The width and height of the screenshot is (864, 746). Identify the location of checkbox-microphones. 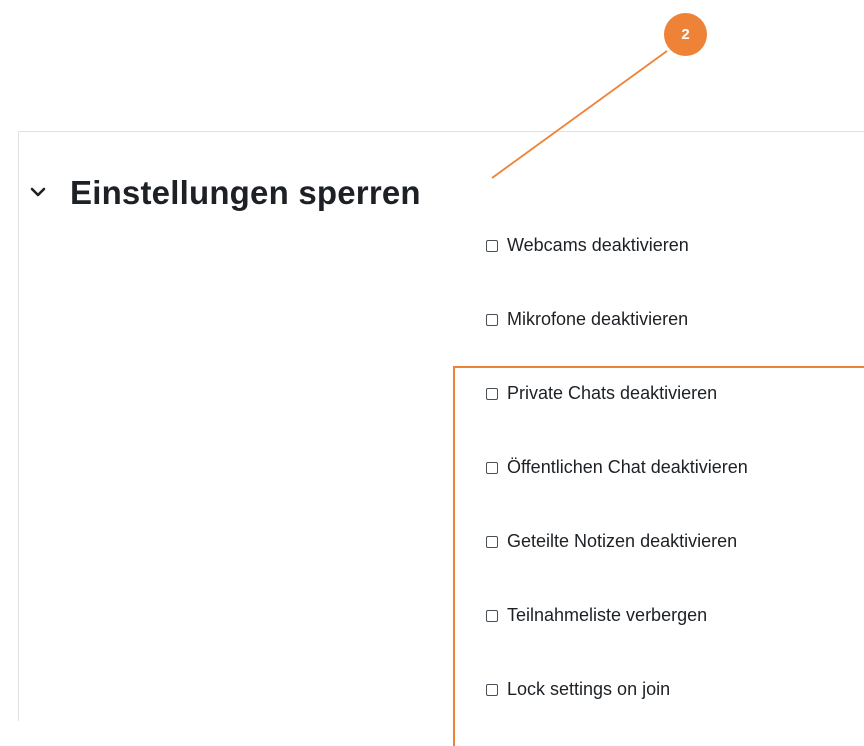
(492, 319).